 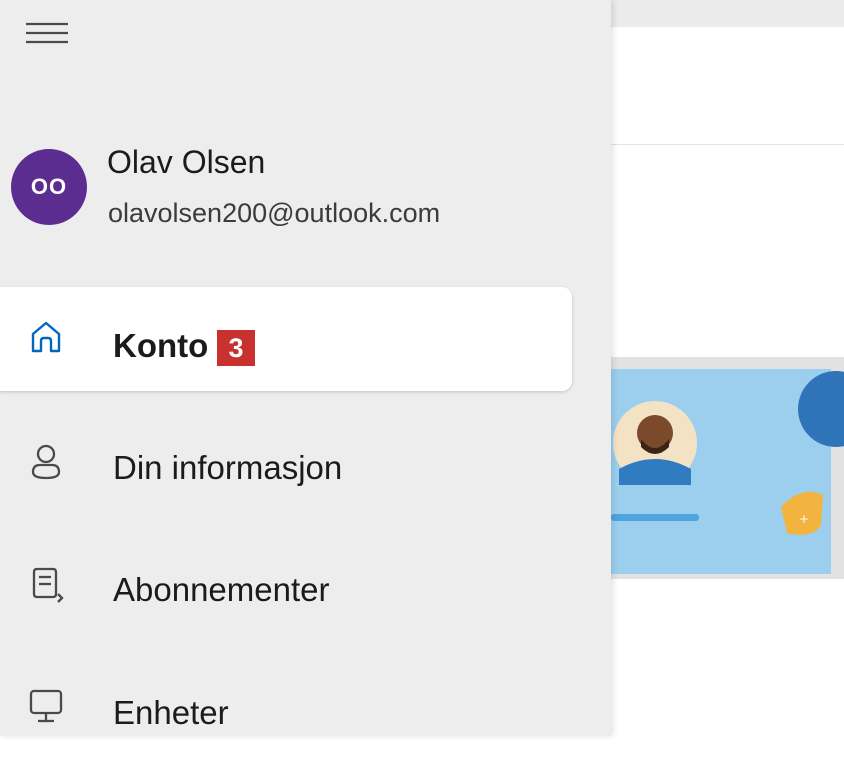 I want to click on sidebar-item-label: Enheter, so click(x=171, y=712).